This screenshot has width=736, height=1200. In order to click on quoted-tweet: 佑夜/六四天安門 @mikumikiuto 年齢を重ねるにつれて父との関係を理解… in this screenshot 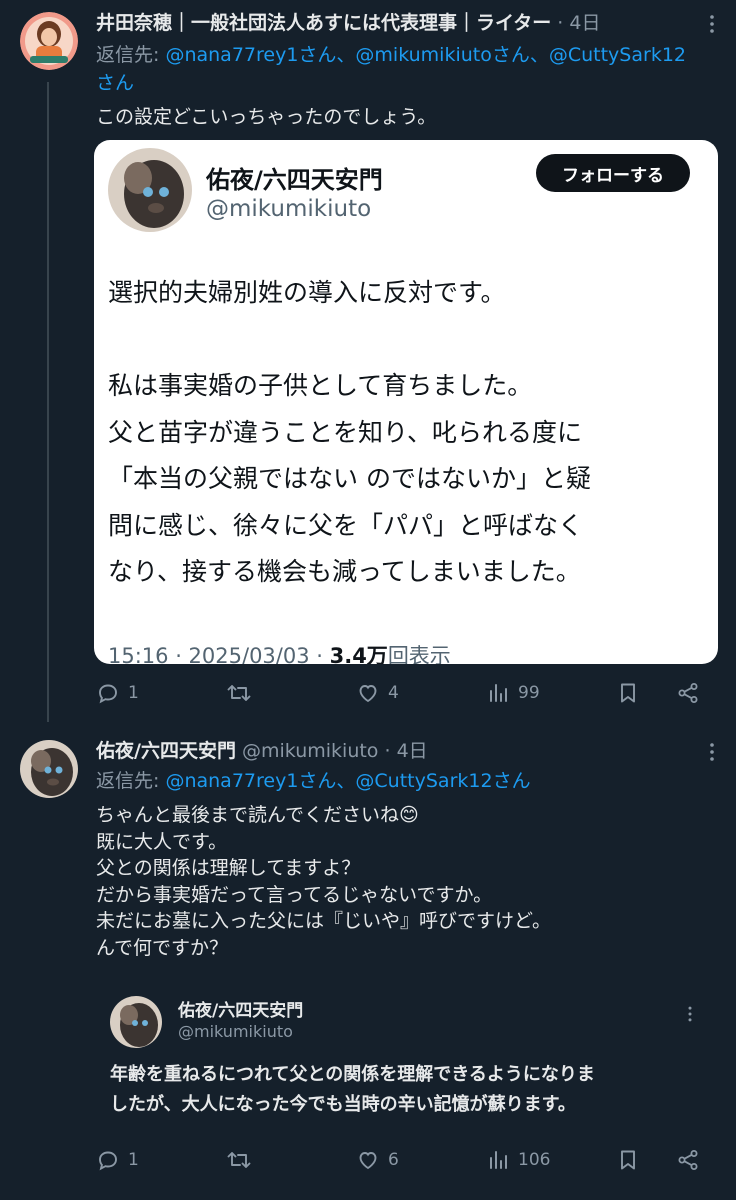, I will do `click(407, 1056)`.